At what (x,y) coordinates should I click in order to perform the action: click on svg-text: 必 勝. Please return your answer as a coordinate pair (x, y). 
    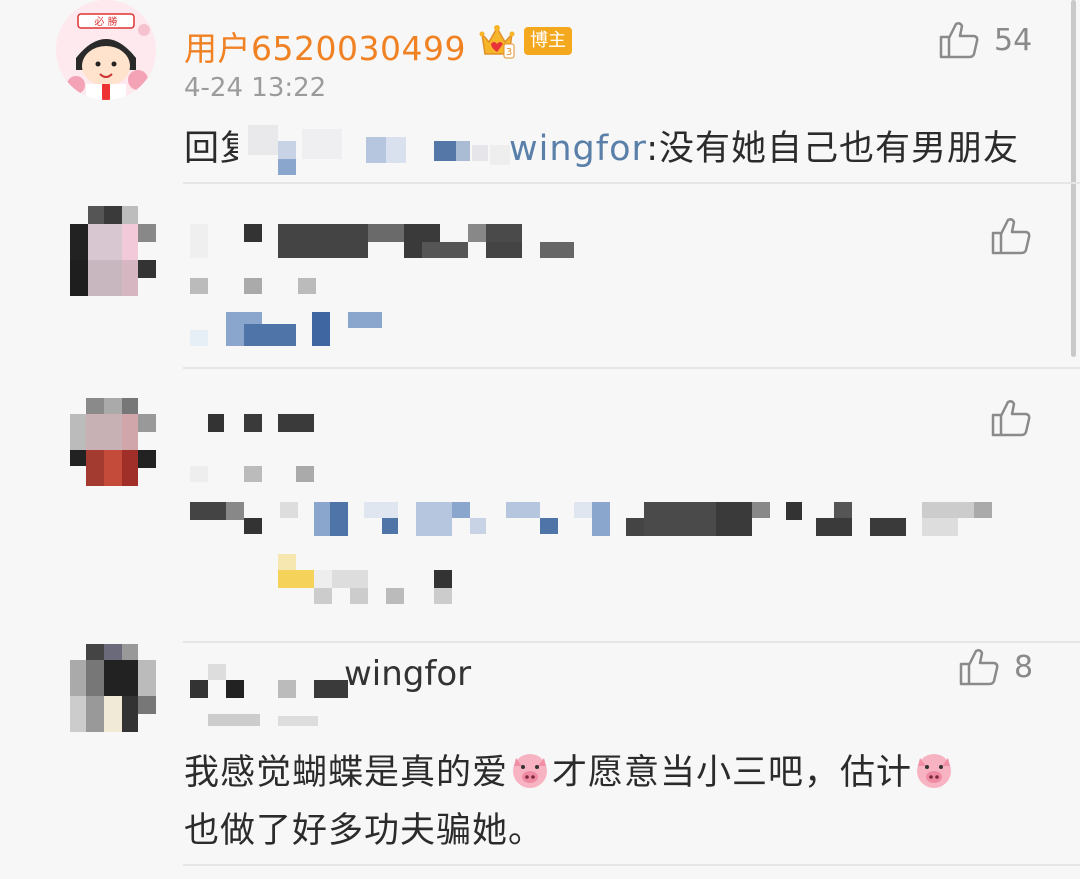
    Looking at the image, I should click on (105, 21).